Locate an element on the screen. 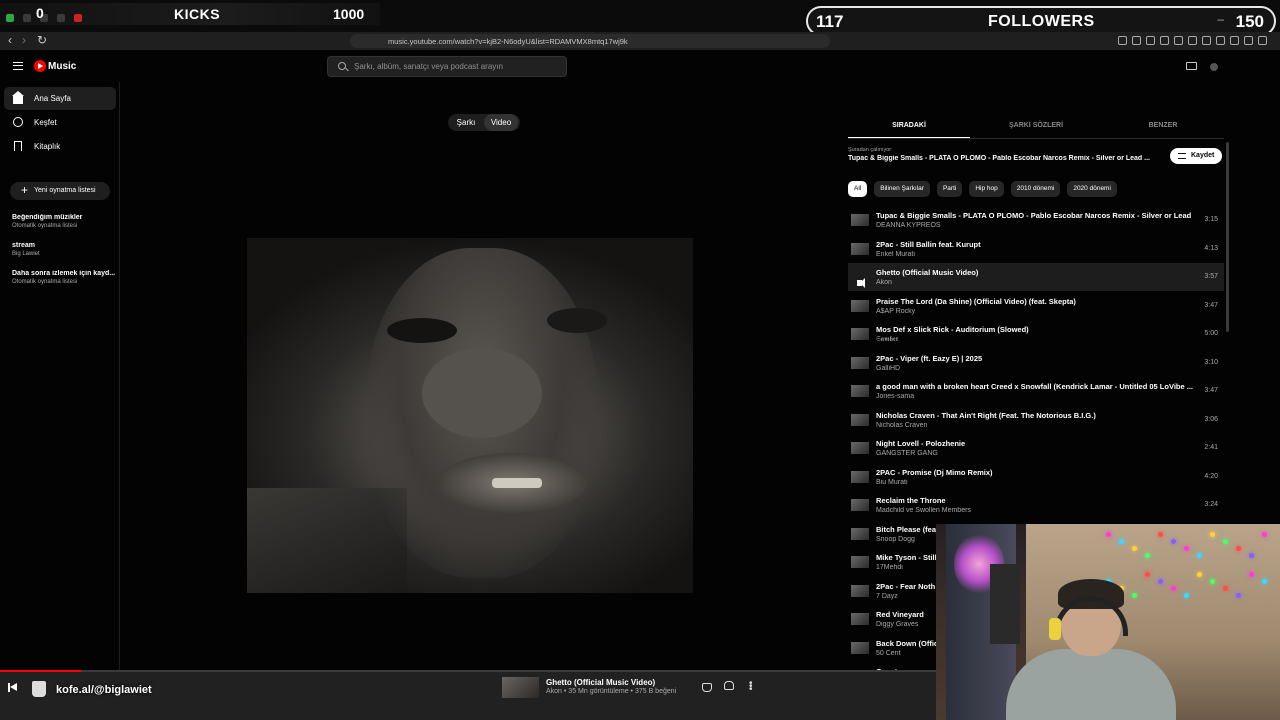  search-input is located at coordinates (459, 66).